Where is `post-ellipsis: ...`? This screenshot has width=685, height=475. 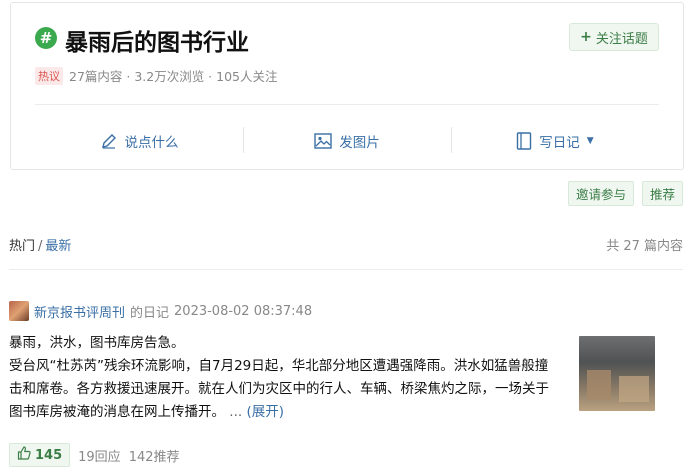 post-ellipsis: ... is located at coordinates (236, 412).